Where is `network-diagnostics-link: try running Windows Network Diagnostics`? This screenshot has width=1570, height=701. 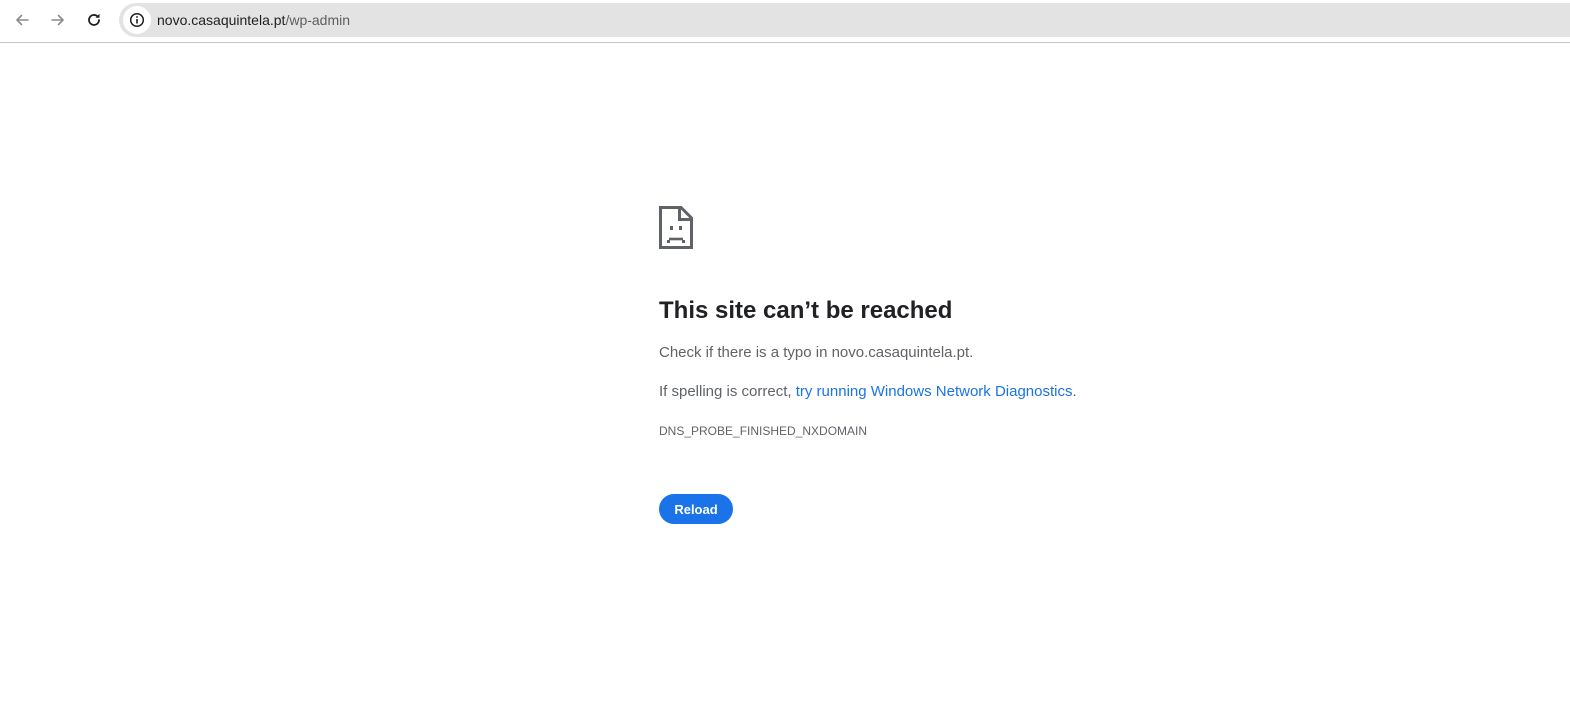
network-diagnostics-link: try running Windows Network Diagnostics is located at coordinates (934, 391).